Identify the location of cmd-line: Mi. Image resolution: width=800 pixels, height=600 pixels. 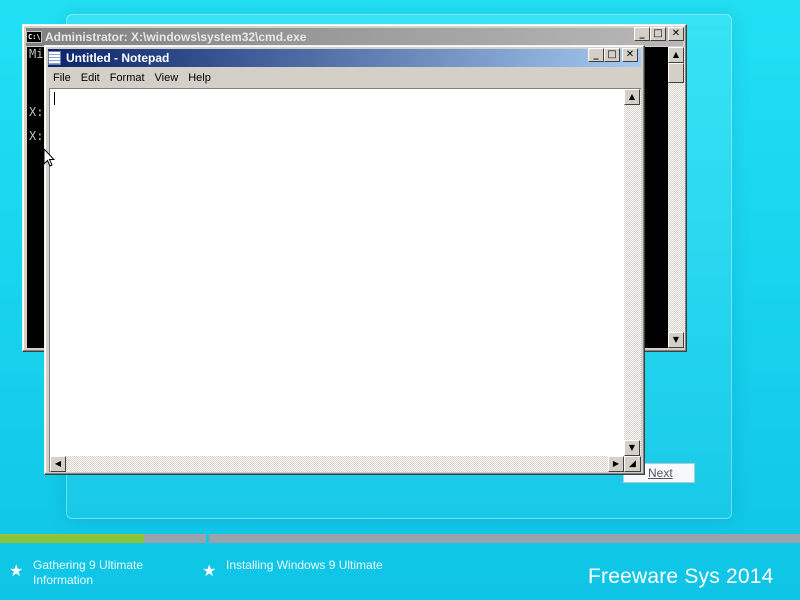
(36, 54).